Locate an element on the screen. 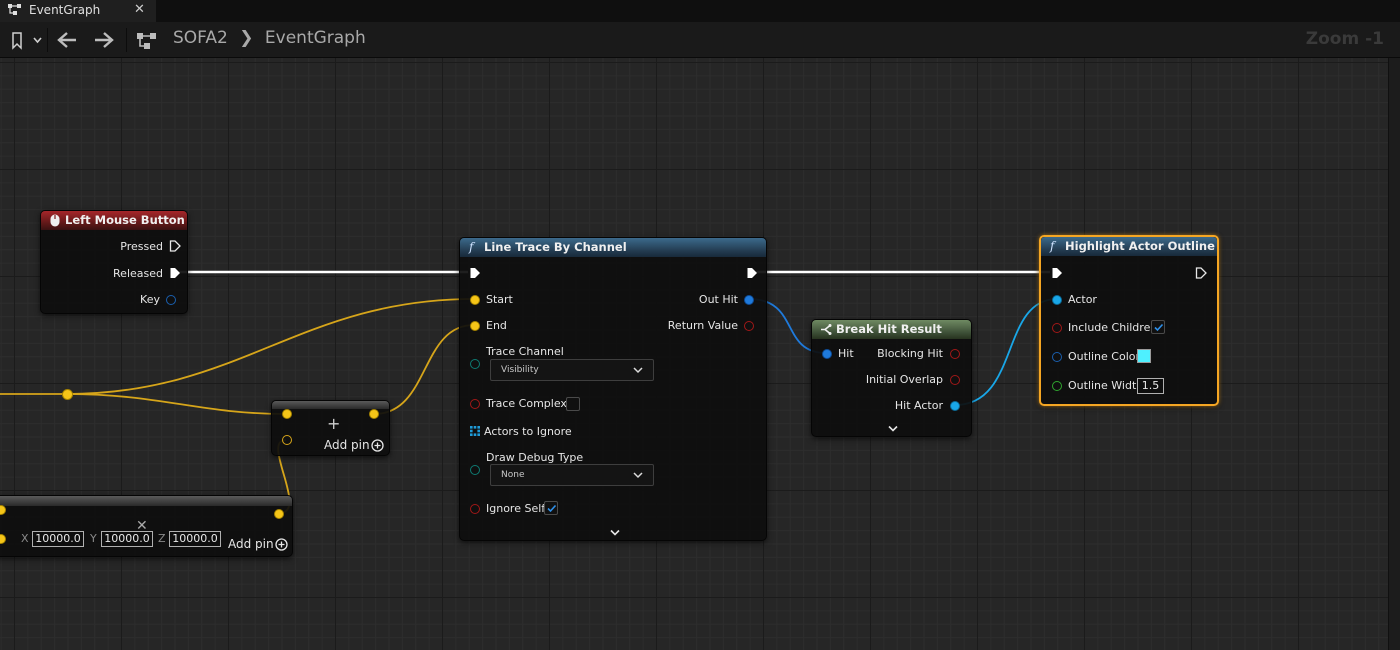 This screenshot has width=1400, height=650. array-pin-icon is located at coordinates (475, 431).